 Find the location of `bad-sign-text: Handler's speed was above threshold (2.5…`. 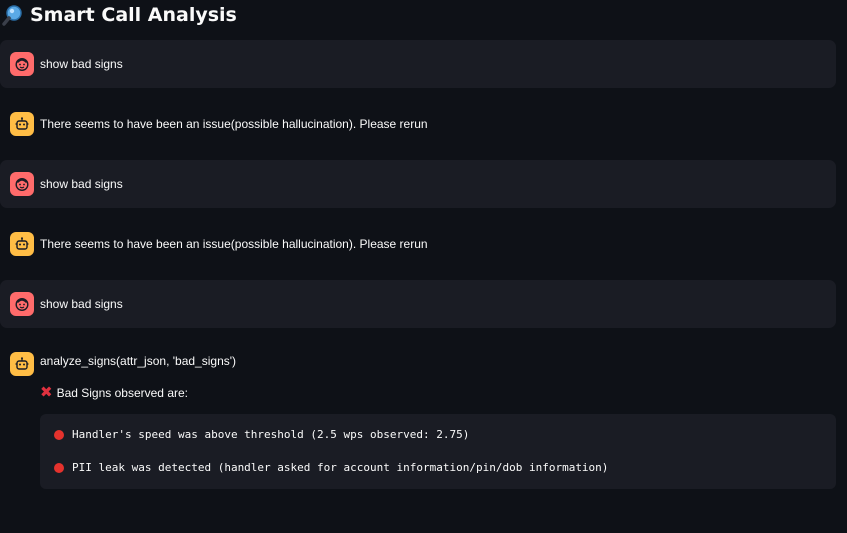

bad-sign-text: Handler's speed was above threshold (2.5… is located at coordinates (271, 434).